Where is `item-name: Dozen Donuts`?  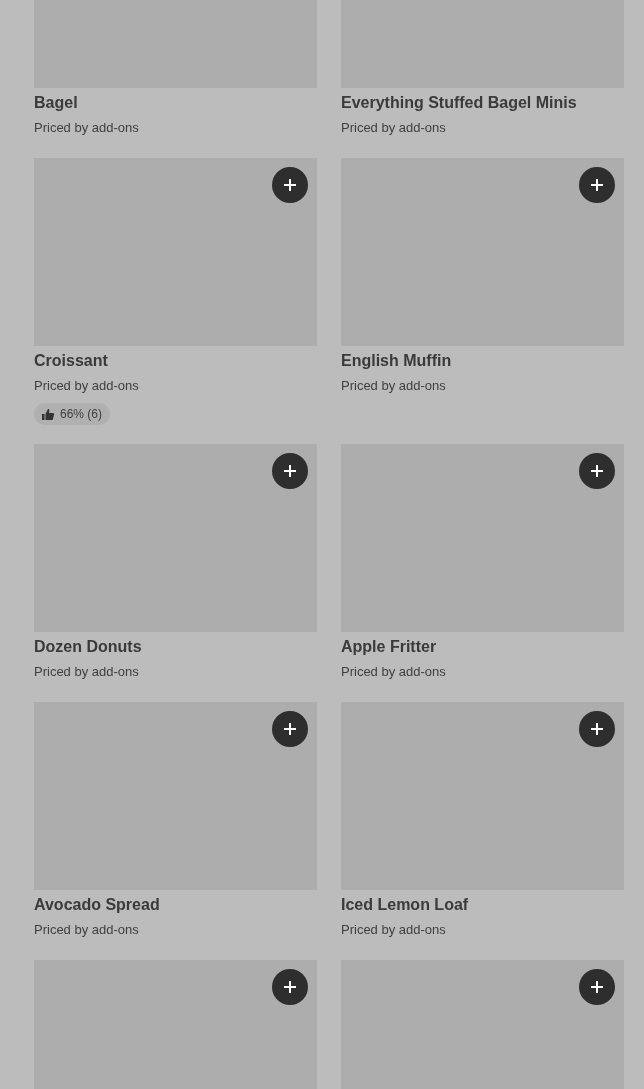
item-name: Dozen Donuts is located at coordinates (88, 647).